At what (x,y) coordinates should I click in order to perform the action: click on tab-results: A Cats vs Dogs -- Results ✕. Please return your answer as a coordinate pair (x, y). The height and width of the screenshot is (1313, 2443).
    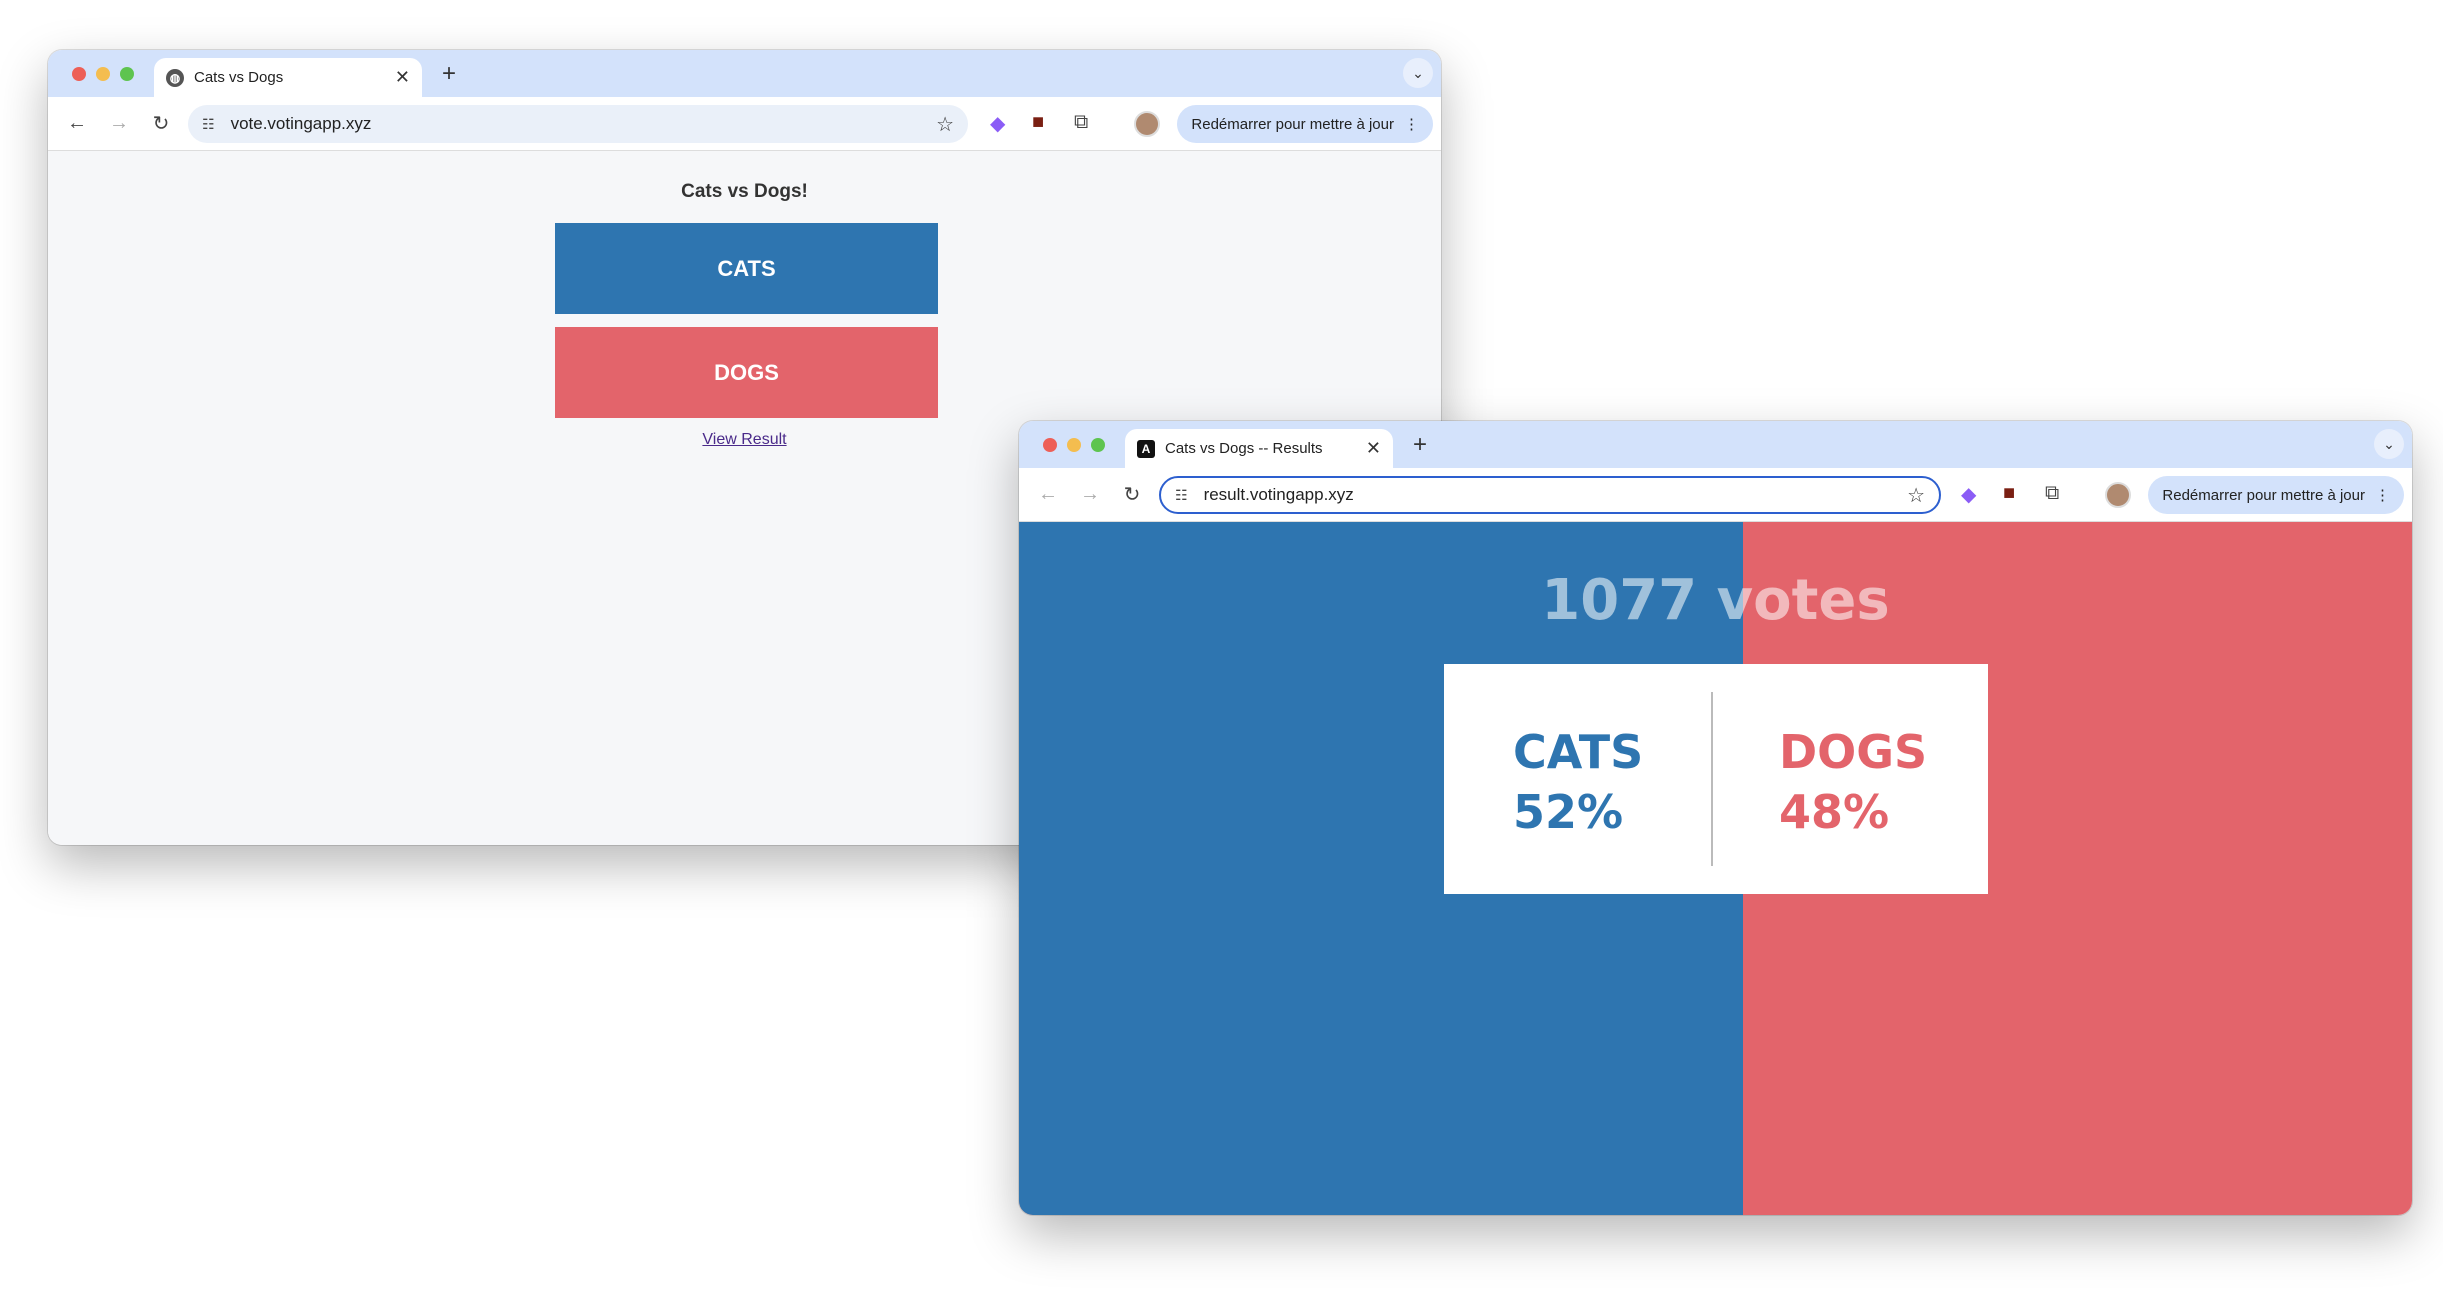
    Looking at the image, I should click on (1259, 448).